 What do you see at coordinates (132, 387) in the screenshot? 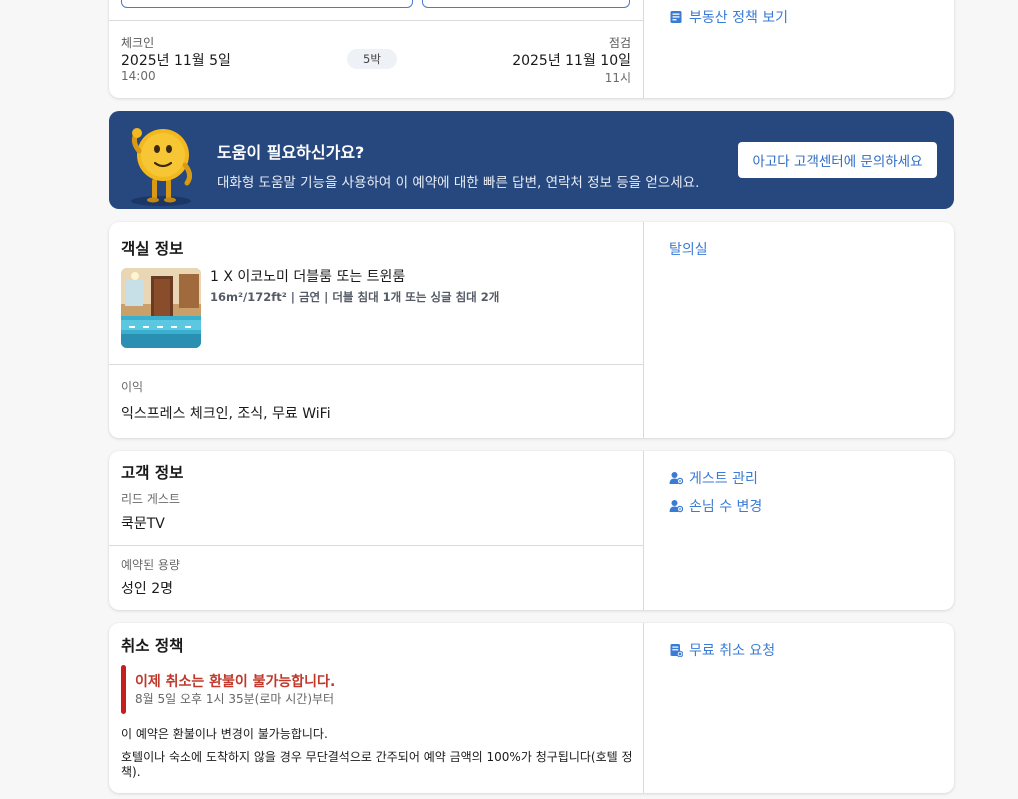
I see `benefits-label: 이익` at bounding box center [132, 387].